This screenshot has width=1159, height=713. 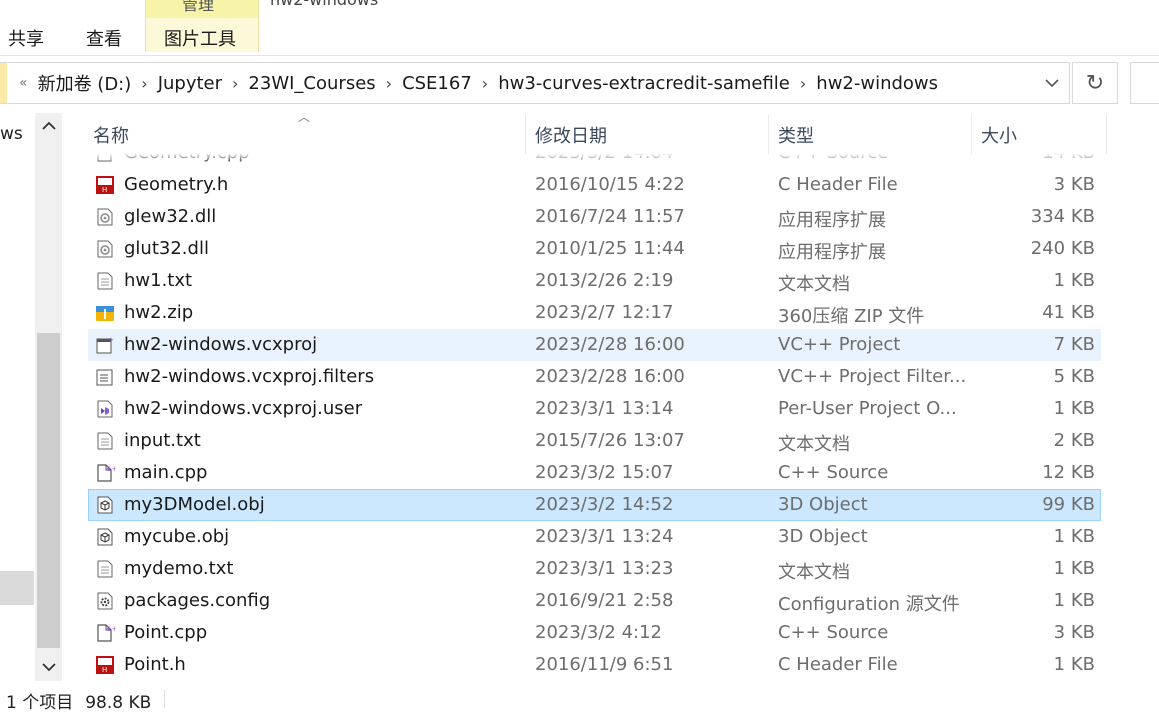 I want to click on file-row: mycube.obj 2023/3/1 13:24 3D Object 1 KB, so click(x=594, y=537).